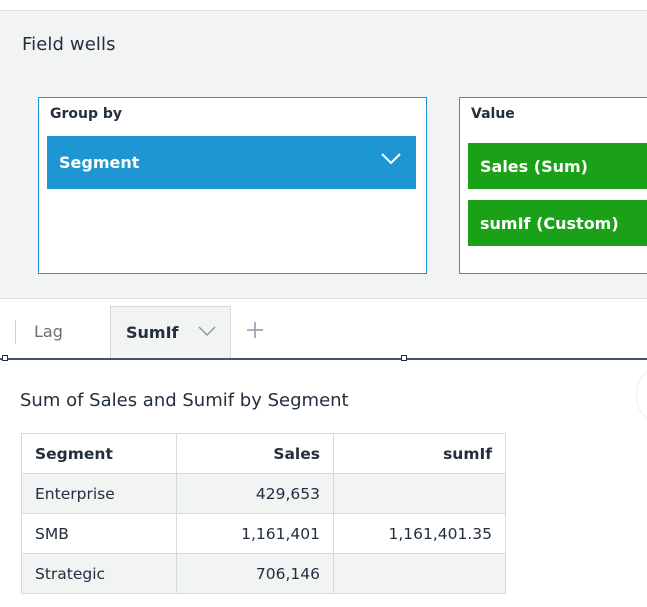  Describe the element at coordinates (99, 493) in the screenshot. I see `table-cell: Enterprise` at that location.